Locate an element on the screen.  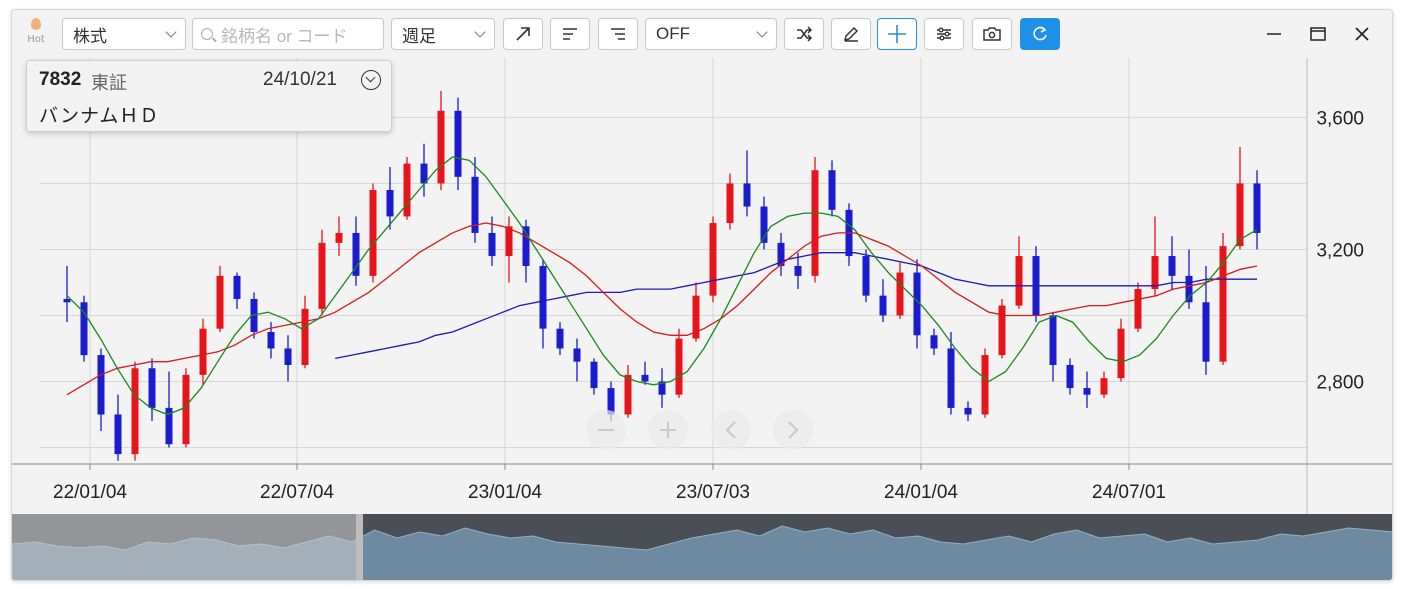
settings-button is located at coordinates (944, 34).